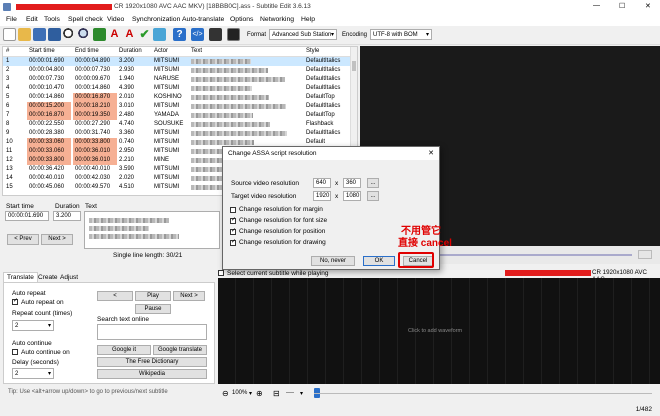  What do you see at coordinates (114, 34) in the screenshot?
I see `remove-formatting-icon: A` at bounding box center [114, 34].